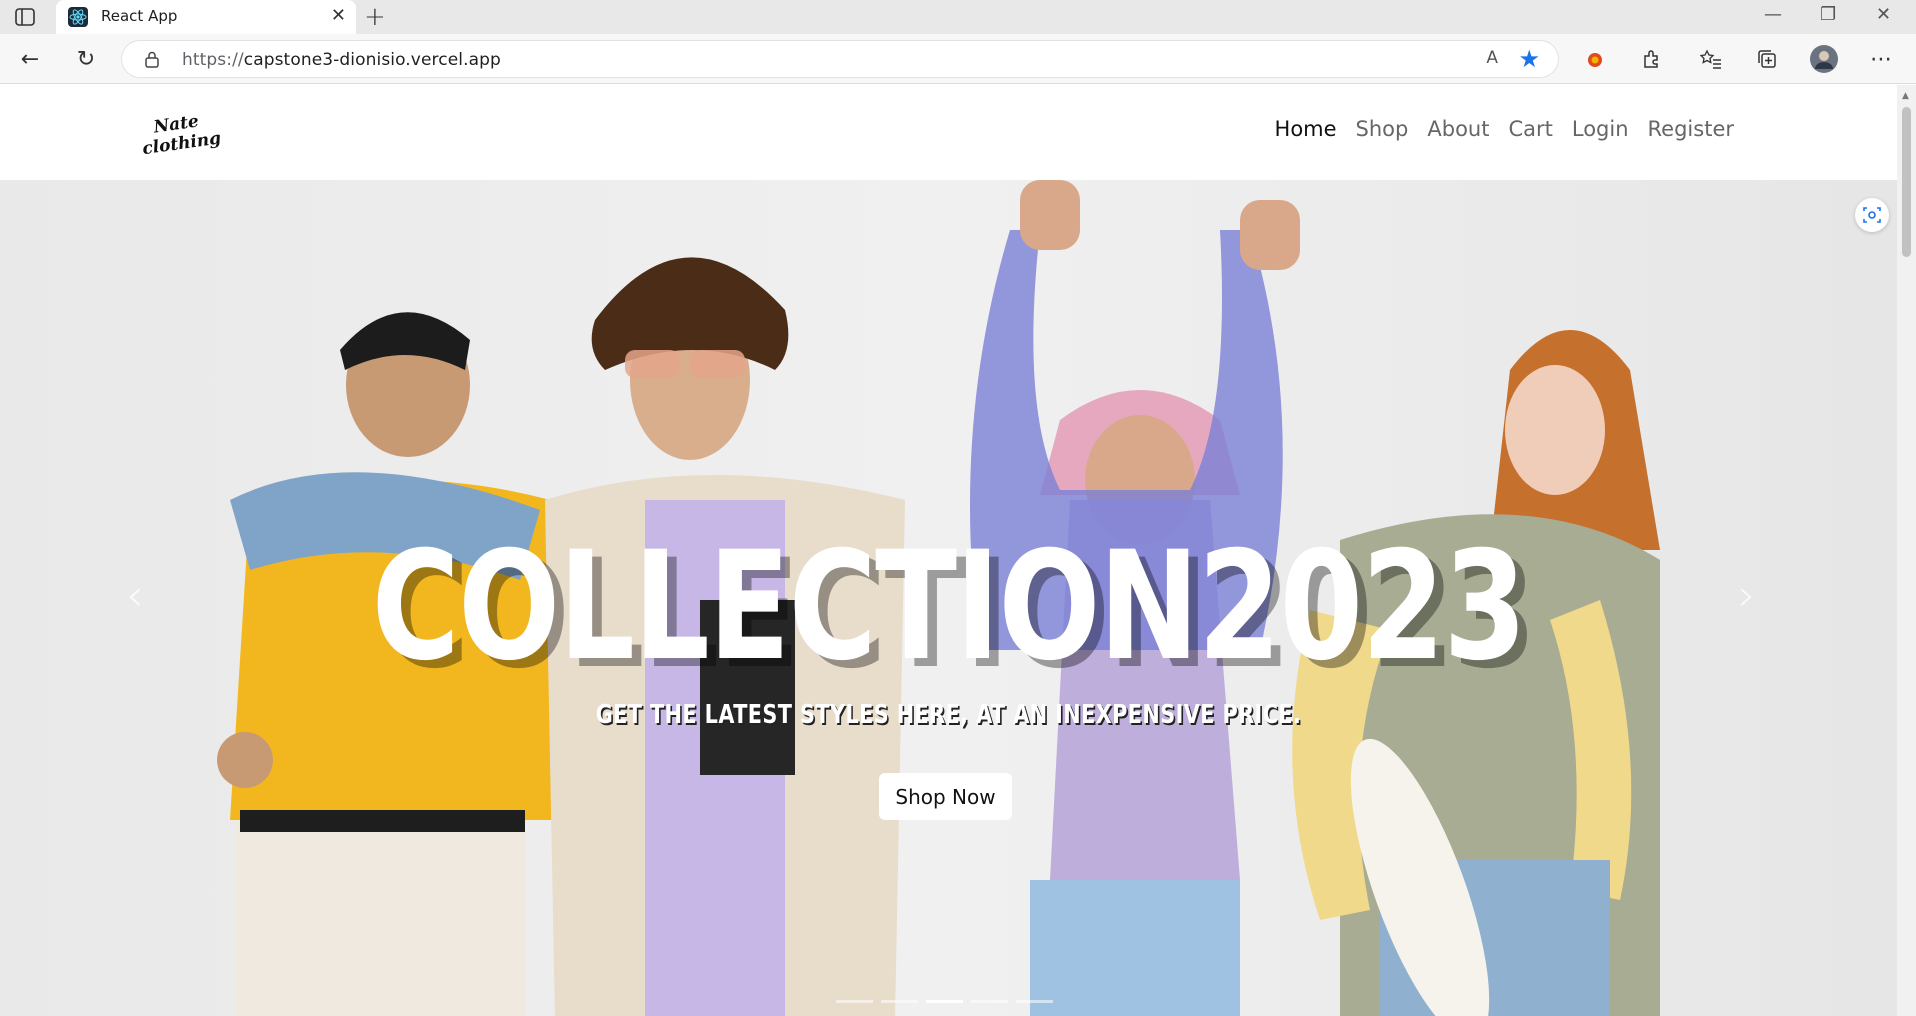 The width and height of the screenshot is (1916, 1016). What do you see at coordinates (213, 60) in the screenshot?
I see `url-scheme: https://` at bounding box center [213, 60].